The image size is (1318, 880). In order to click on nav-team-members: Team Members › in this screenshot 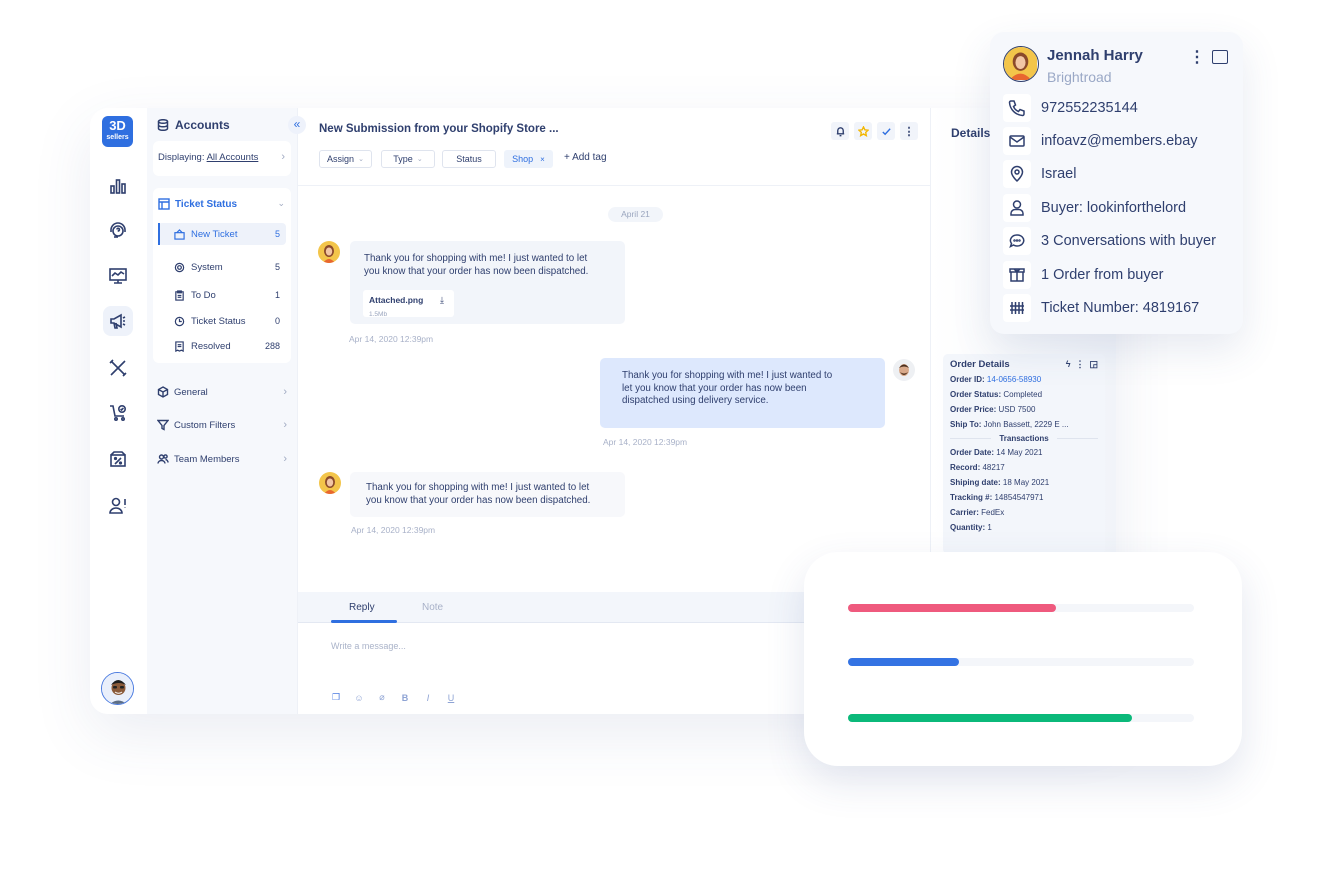, I will do `click(222, 459)`.